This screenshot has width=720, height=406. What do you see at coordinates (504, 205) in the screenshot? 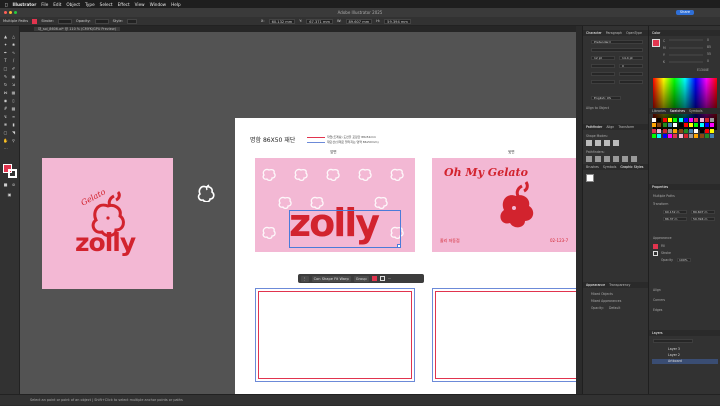
I see `card-back: Oh My Gelato 졸리 저동점 02-123-7` at bounding box center [504, 205].